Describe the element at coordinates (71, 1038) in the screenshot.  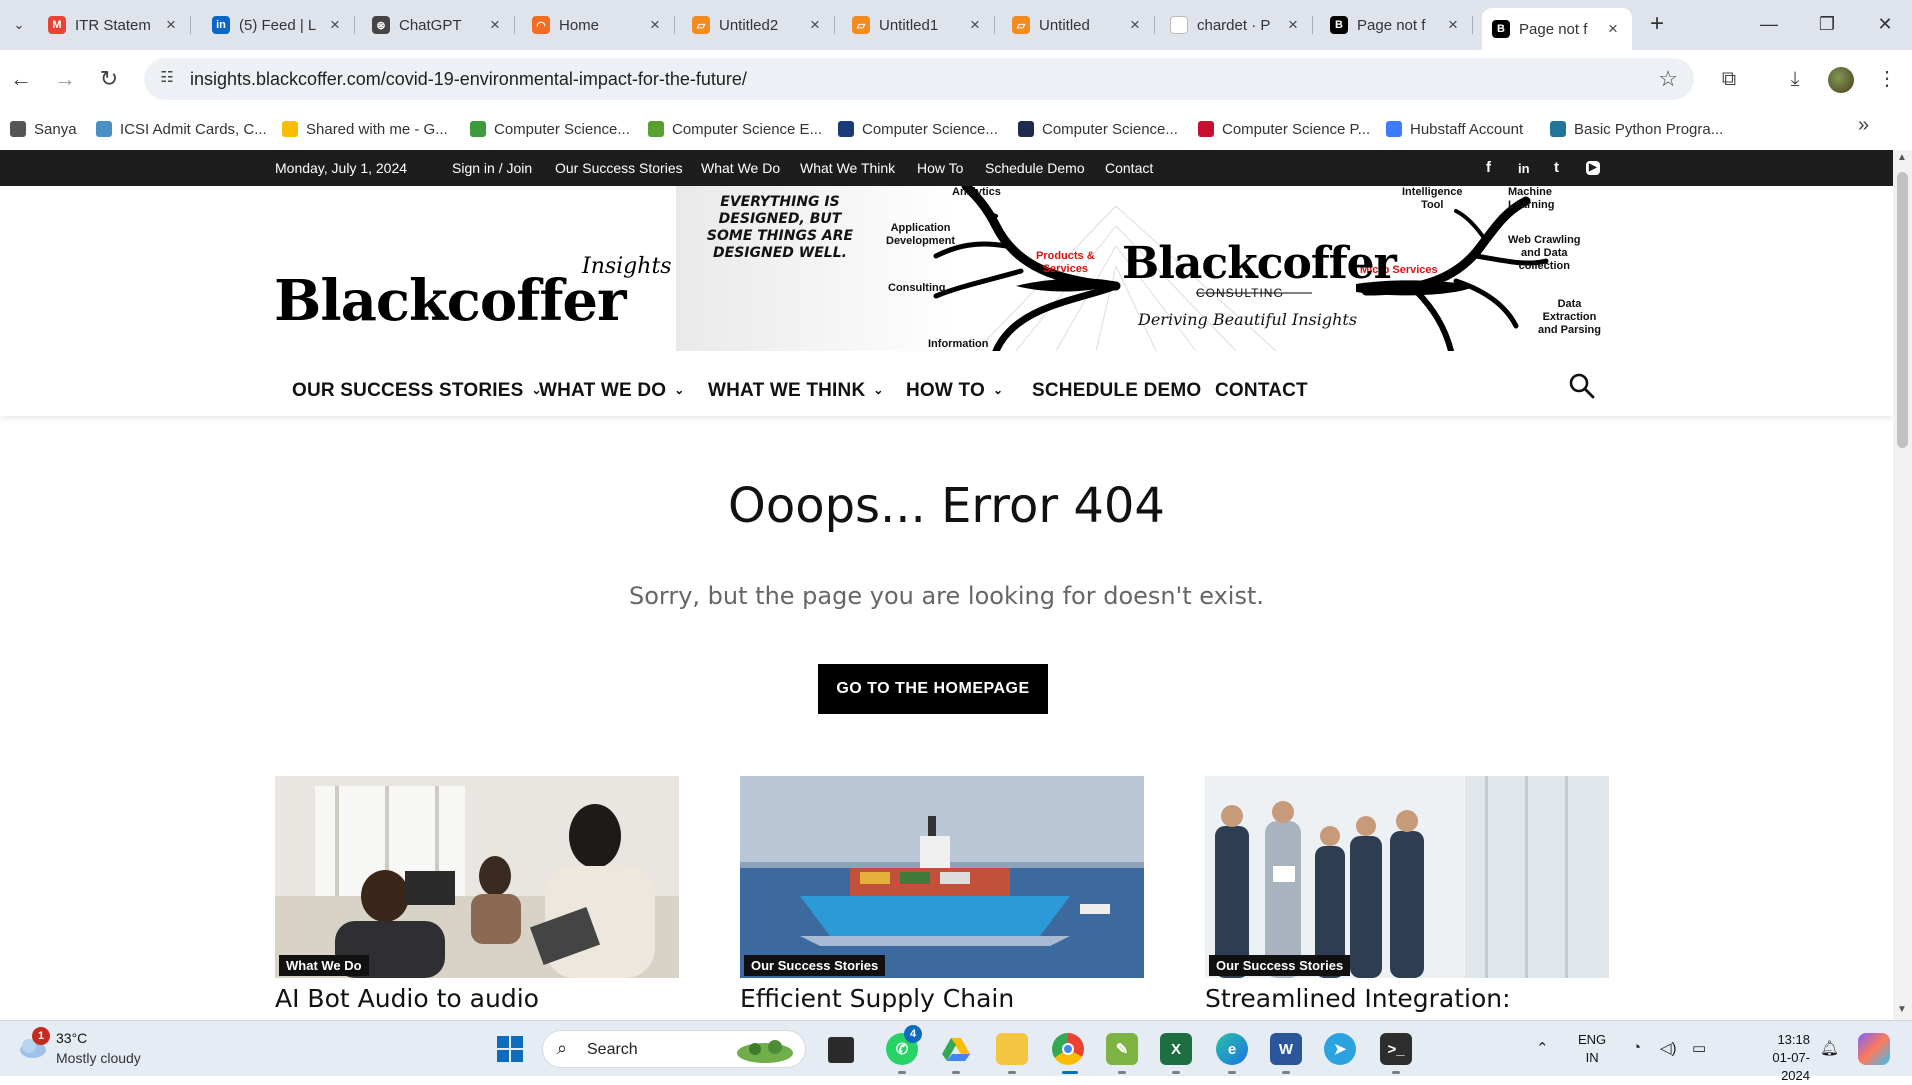
I see `weather-temperature: 33°C` at that location.